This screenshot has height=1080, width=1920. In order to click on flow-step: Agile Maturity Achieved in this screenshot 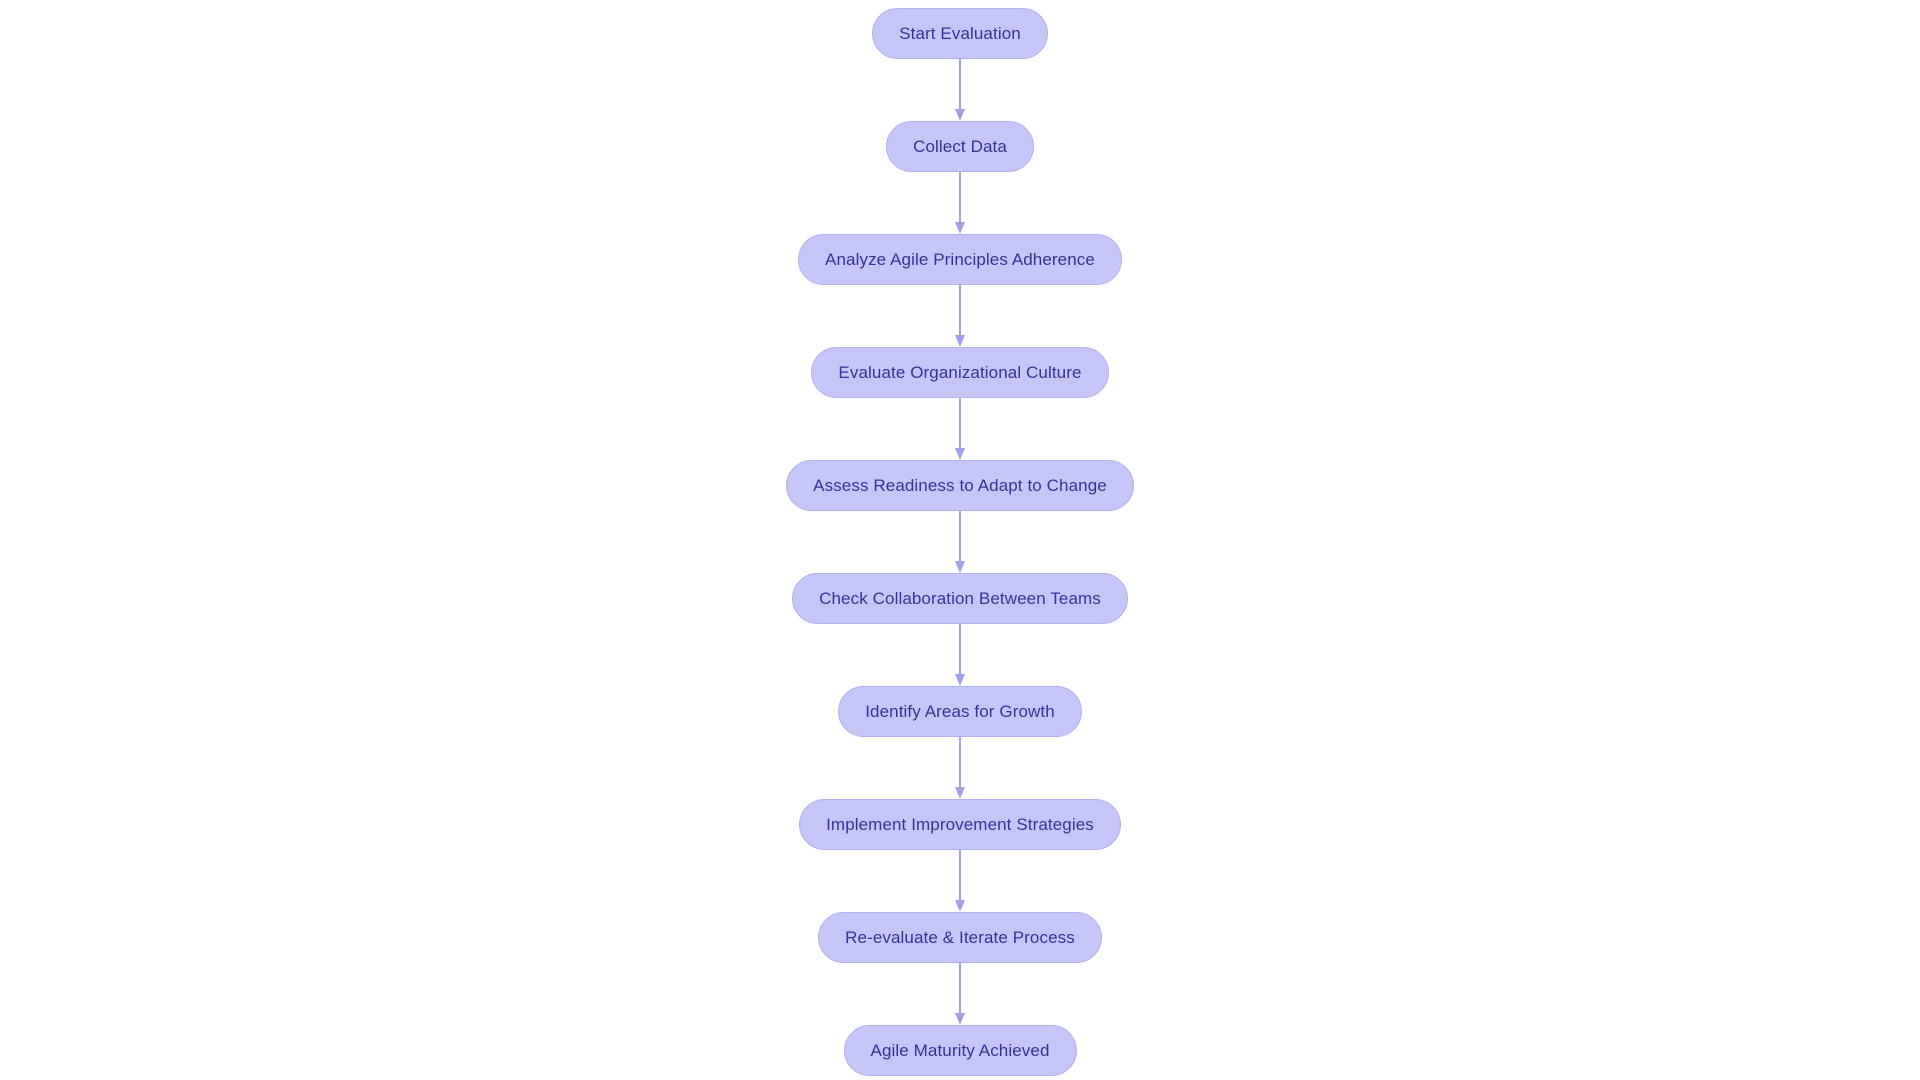, I will do `click(960, 1050)`.